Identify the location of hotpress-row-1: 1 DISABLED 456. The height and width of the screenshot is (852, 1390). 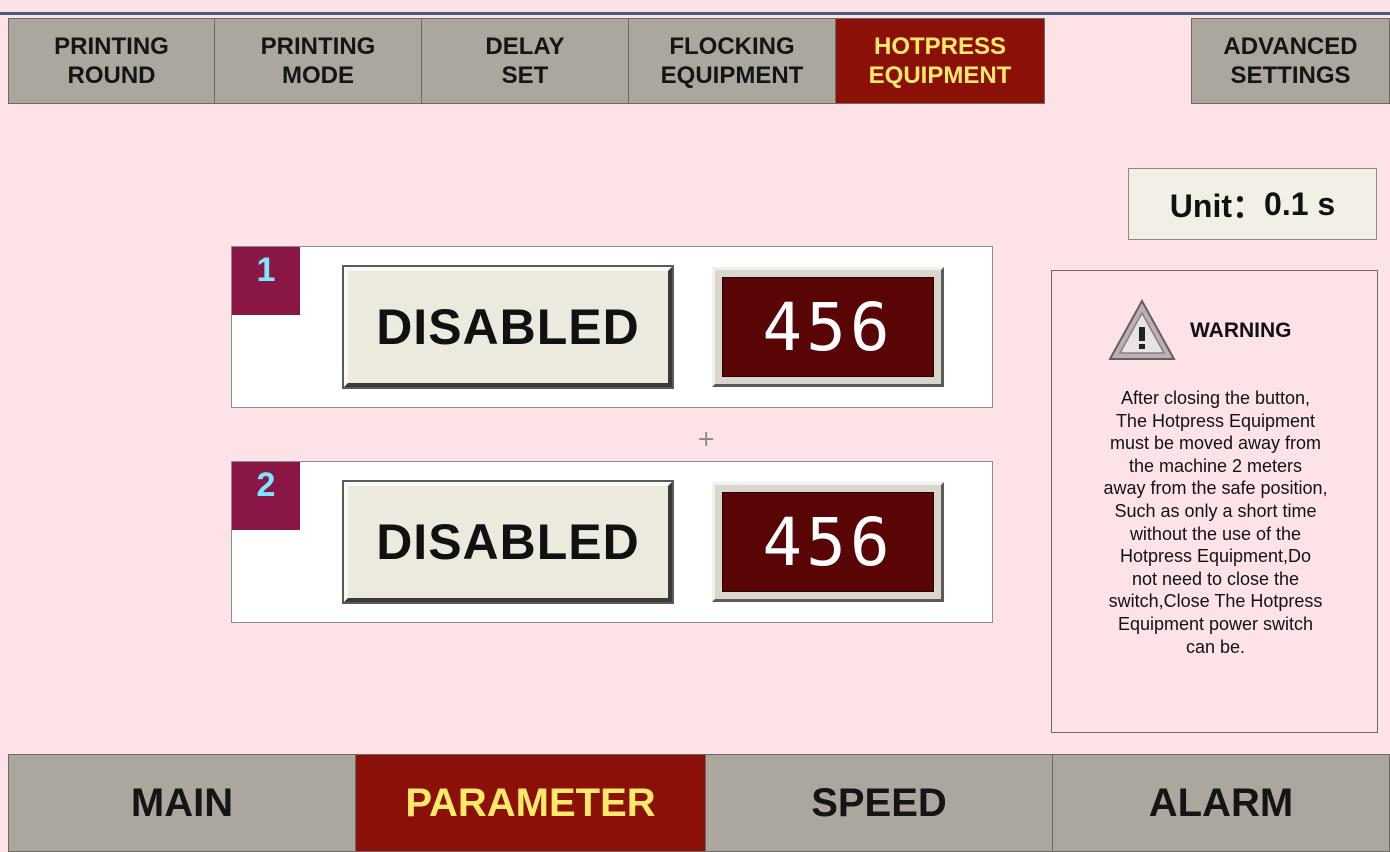
(612, 327).